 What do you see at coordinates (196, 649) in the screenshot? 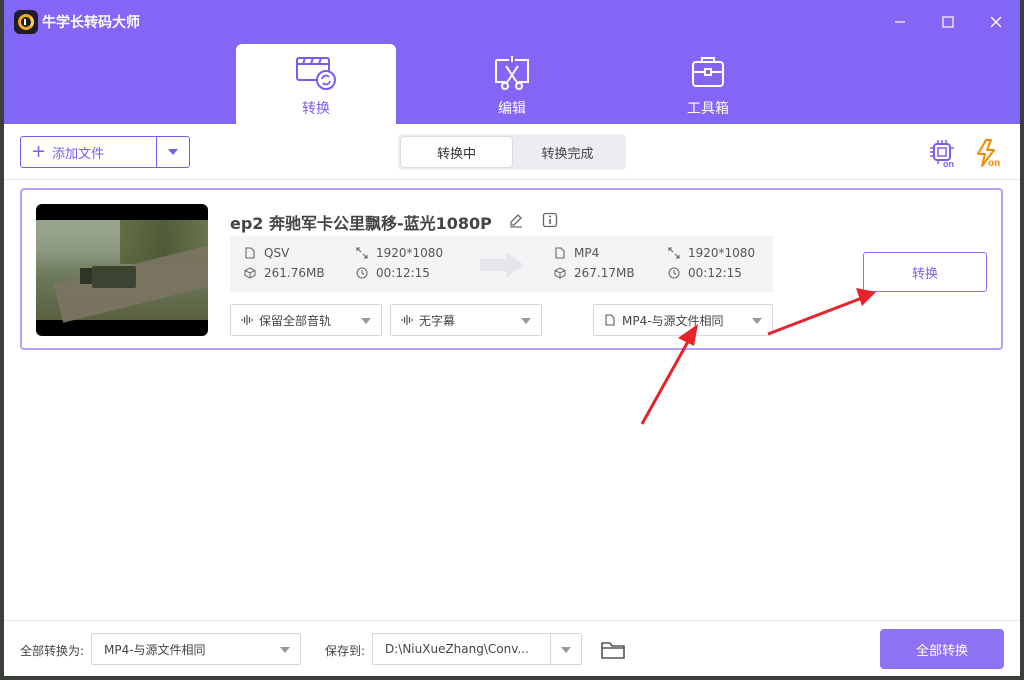
I see `convert-all-format-select: MP4-与源文件相同` at bounding box center [196, 649].